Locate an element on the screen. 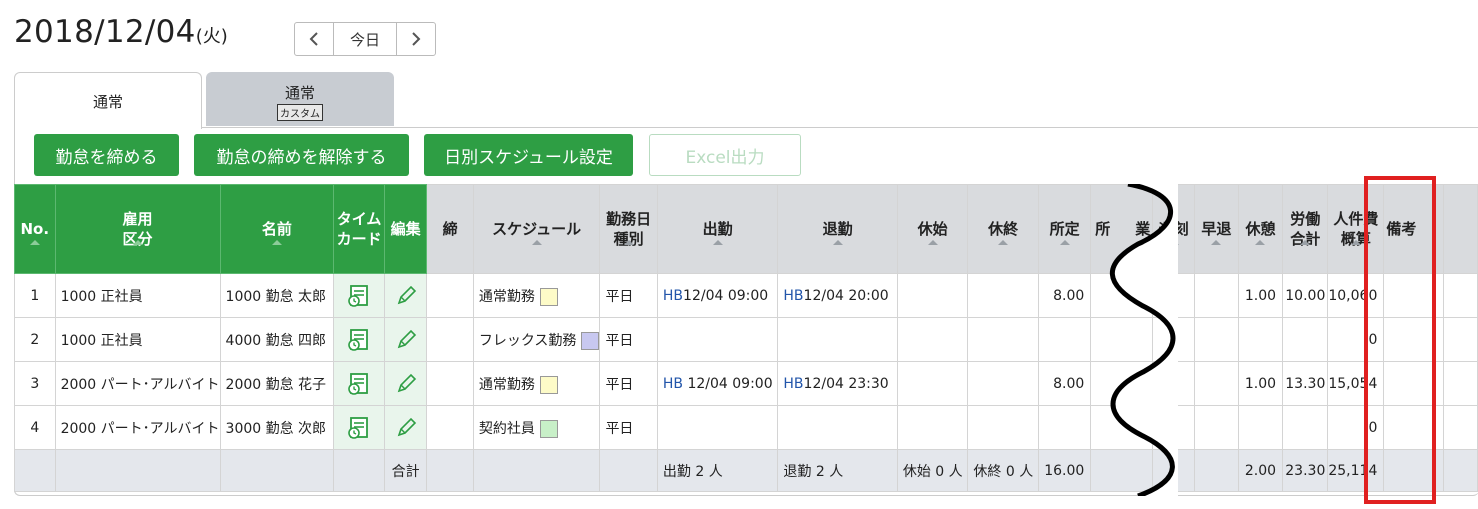  col-day-type: 勤務日 種別 is located at coordinates (628, 229).